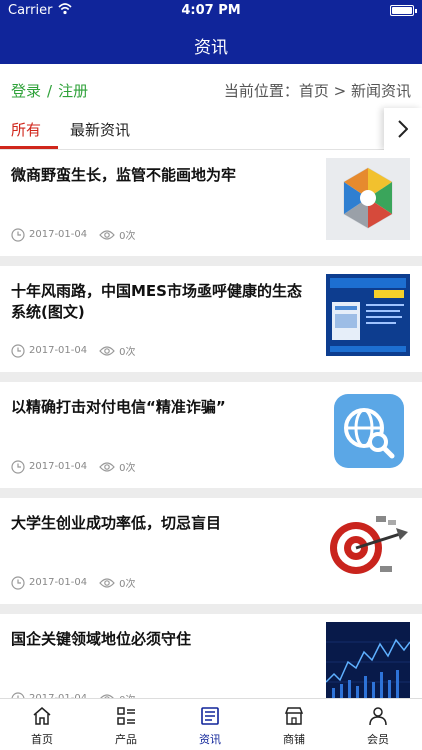  I want to click on tabbar-shop-label: 商铺, so click(294, 739).